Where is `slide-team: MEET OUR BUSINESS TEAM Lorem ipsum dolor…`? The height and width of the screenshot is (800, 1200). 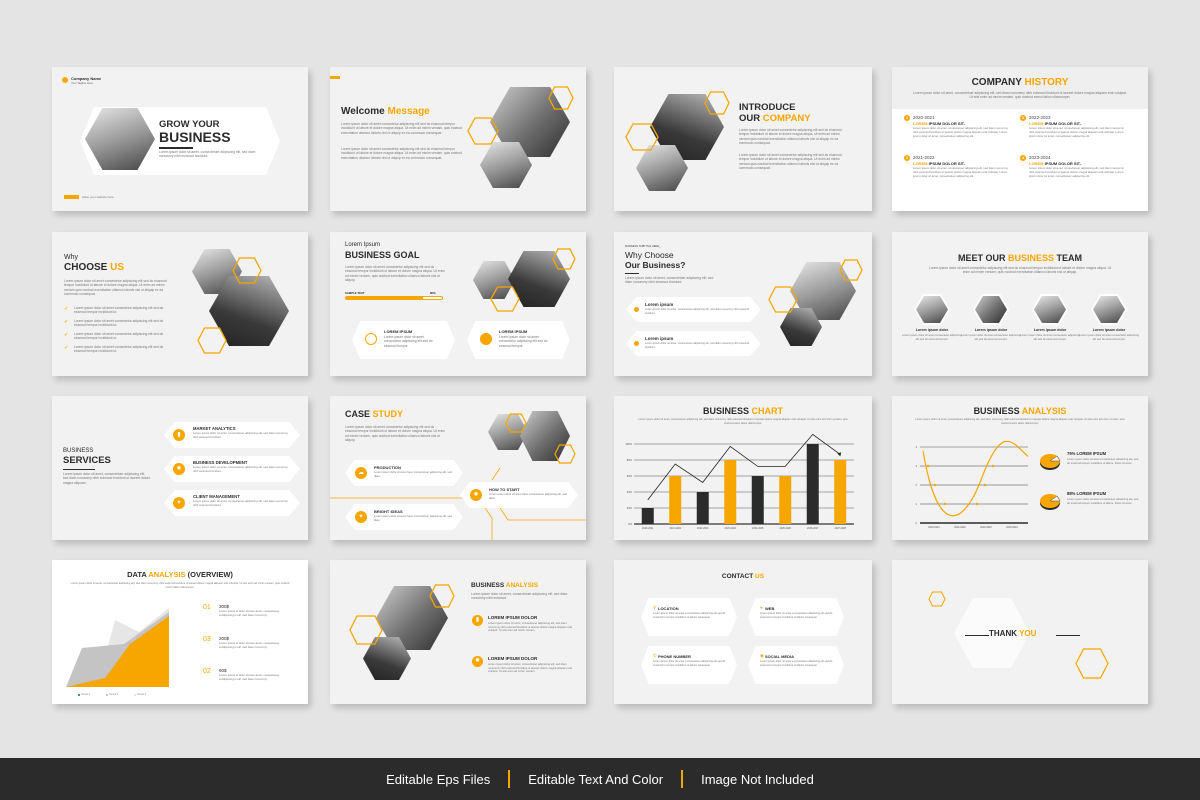 slide-team: MEET OUR BUSINESS TEAM Lorem ipsum dolor… is located at coordinates (1020, 304).